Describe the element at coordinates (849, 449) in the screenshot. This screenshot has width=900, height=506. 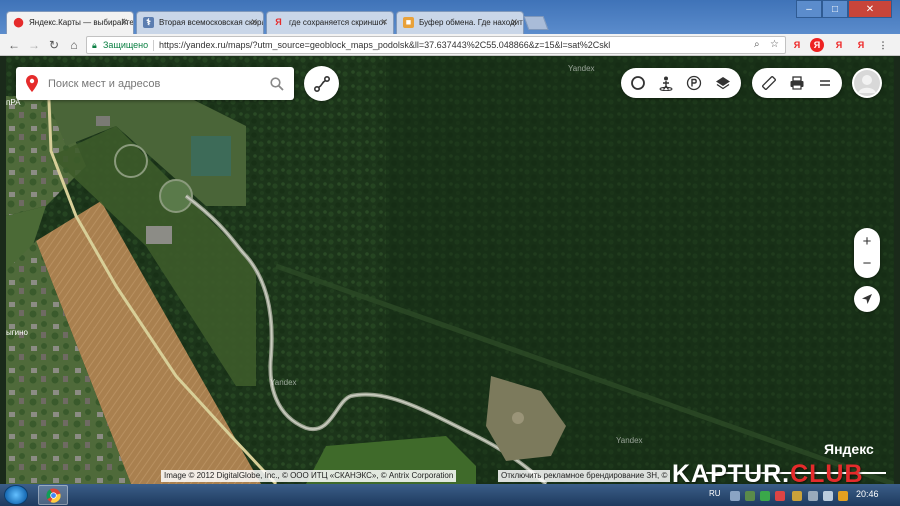
I see `yandex-logo: Яндекс` at that location.